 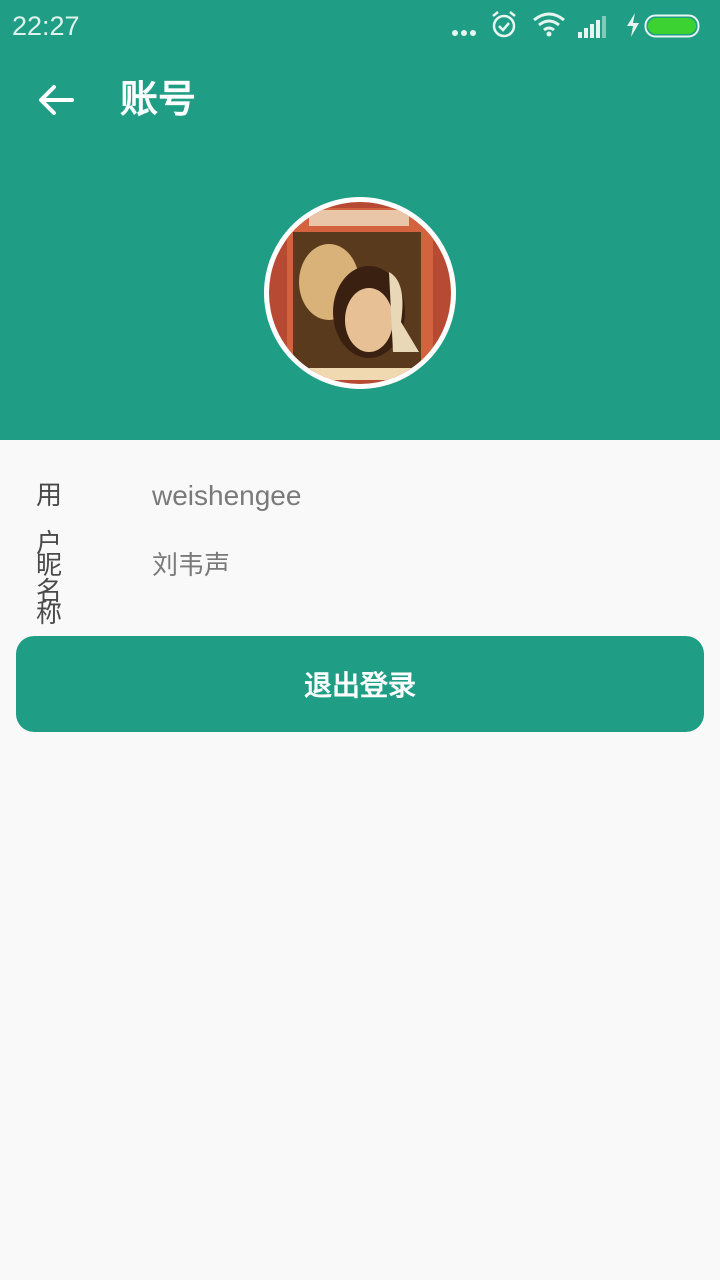 What do you see at coordinates (360, 100) in the screenshot?
I see `app-bar: 账号` at bounding box center [360, 100].